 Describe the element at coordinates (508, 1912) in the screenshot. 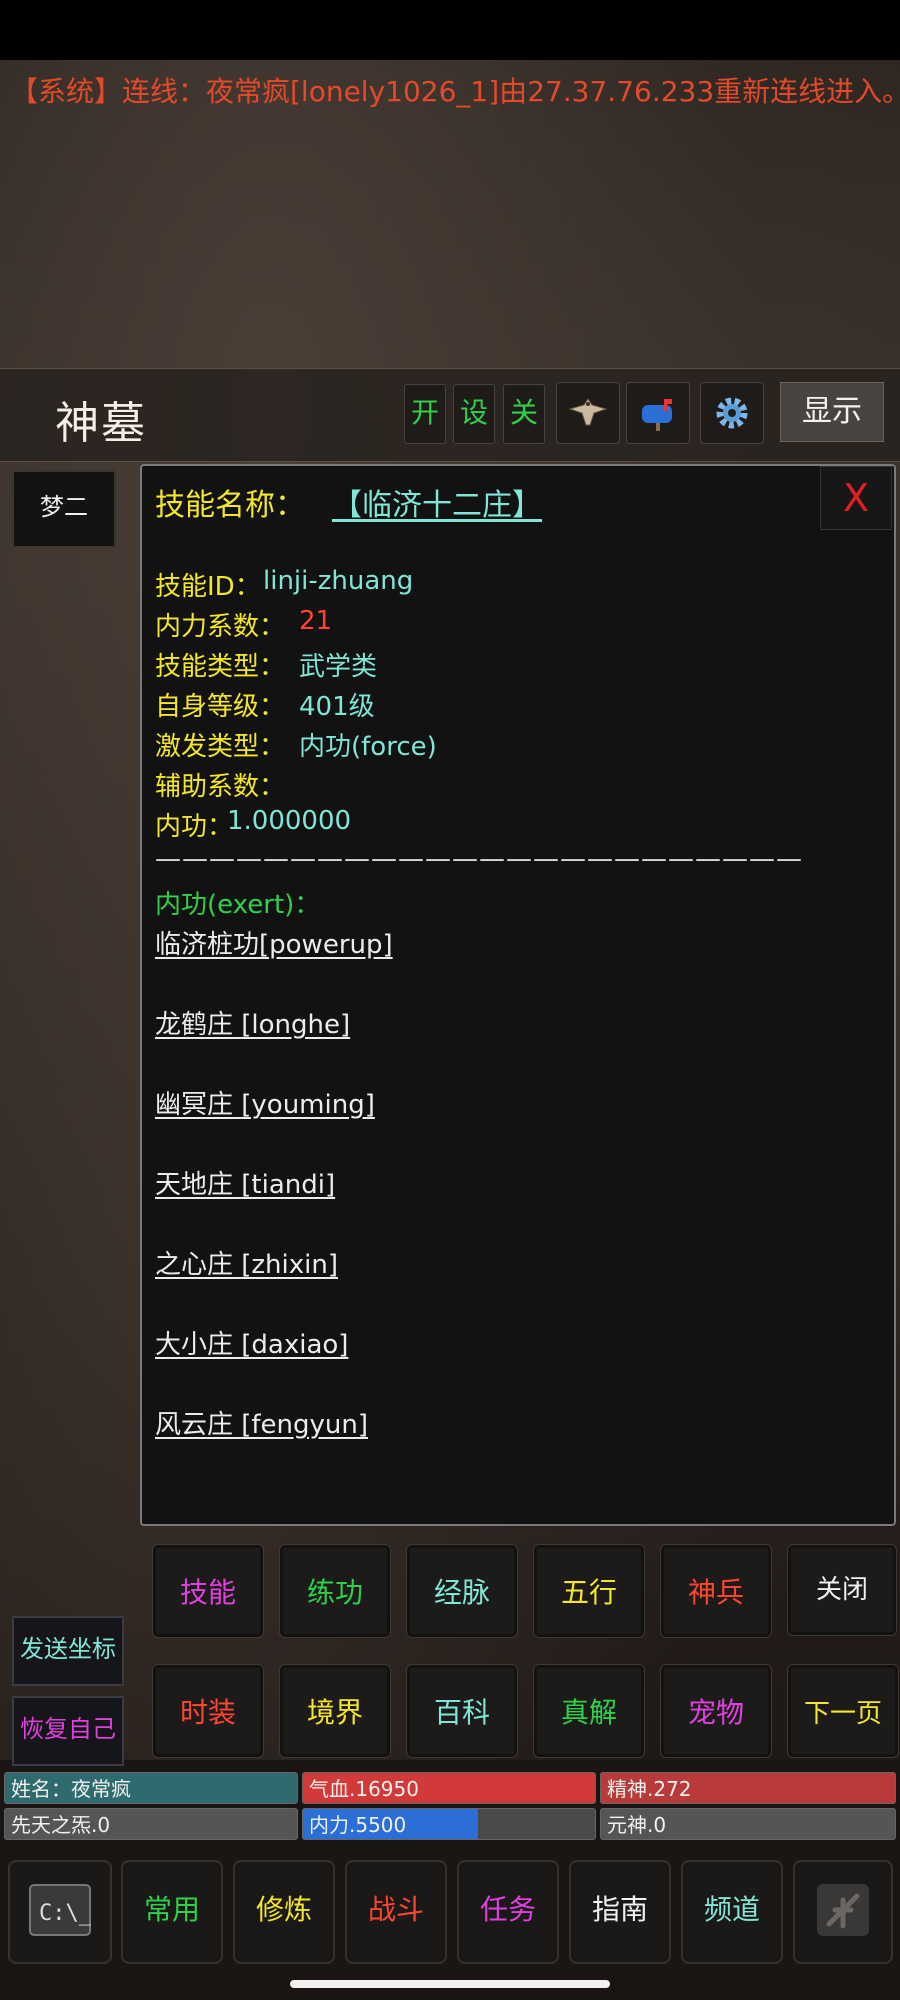

I see `nav-quest: 任务` at that location.